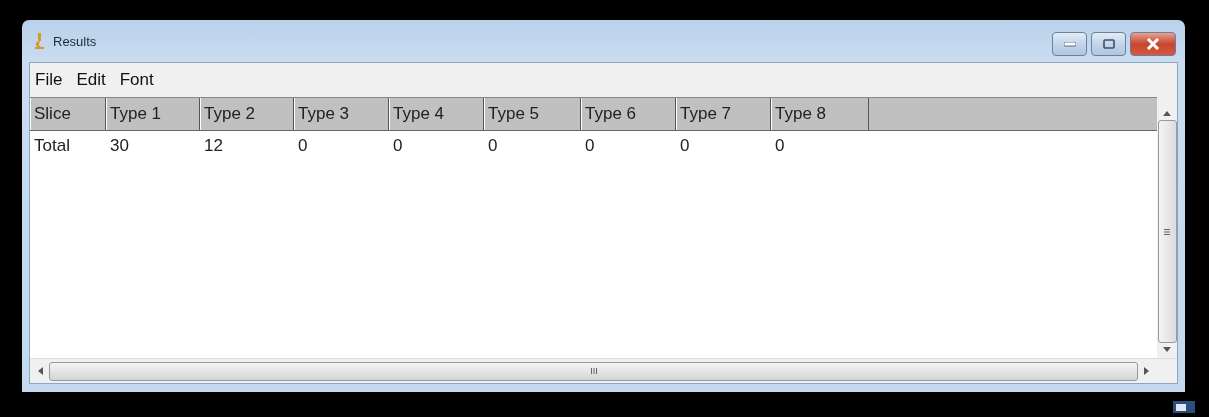  I want to click on column-header: Type 6, so click(628, 114).